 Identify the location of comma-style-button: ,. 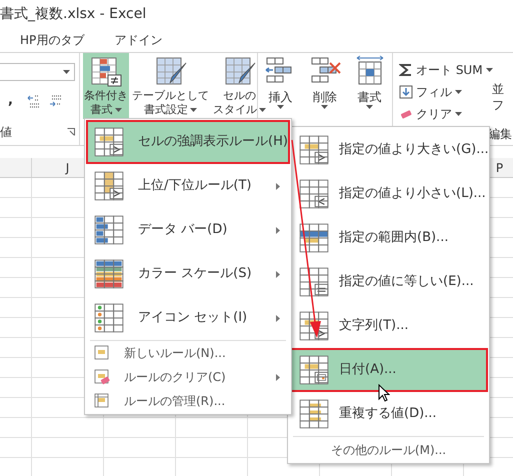
(10, 101).